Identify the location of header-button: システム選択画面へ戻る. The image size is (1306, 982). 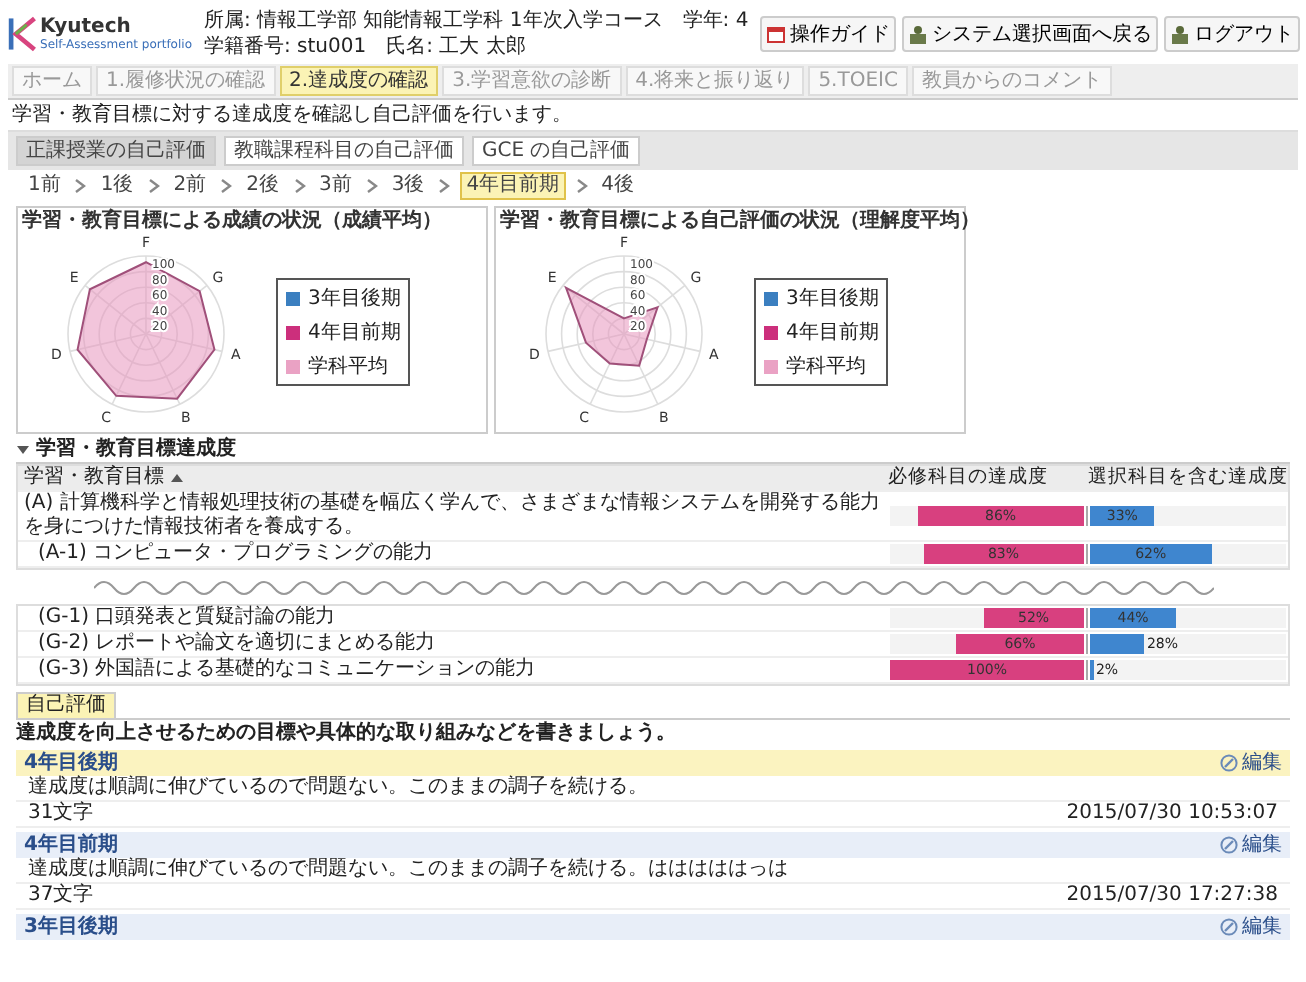
(1030, 34).